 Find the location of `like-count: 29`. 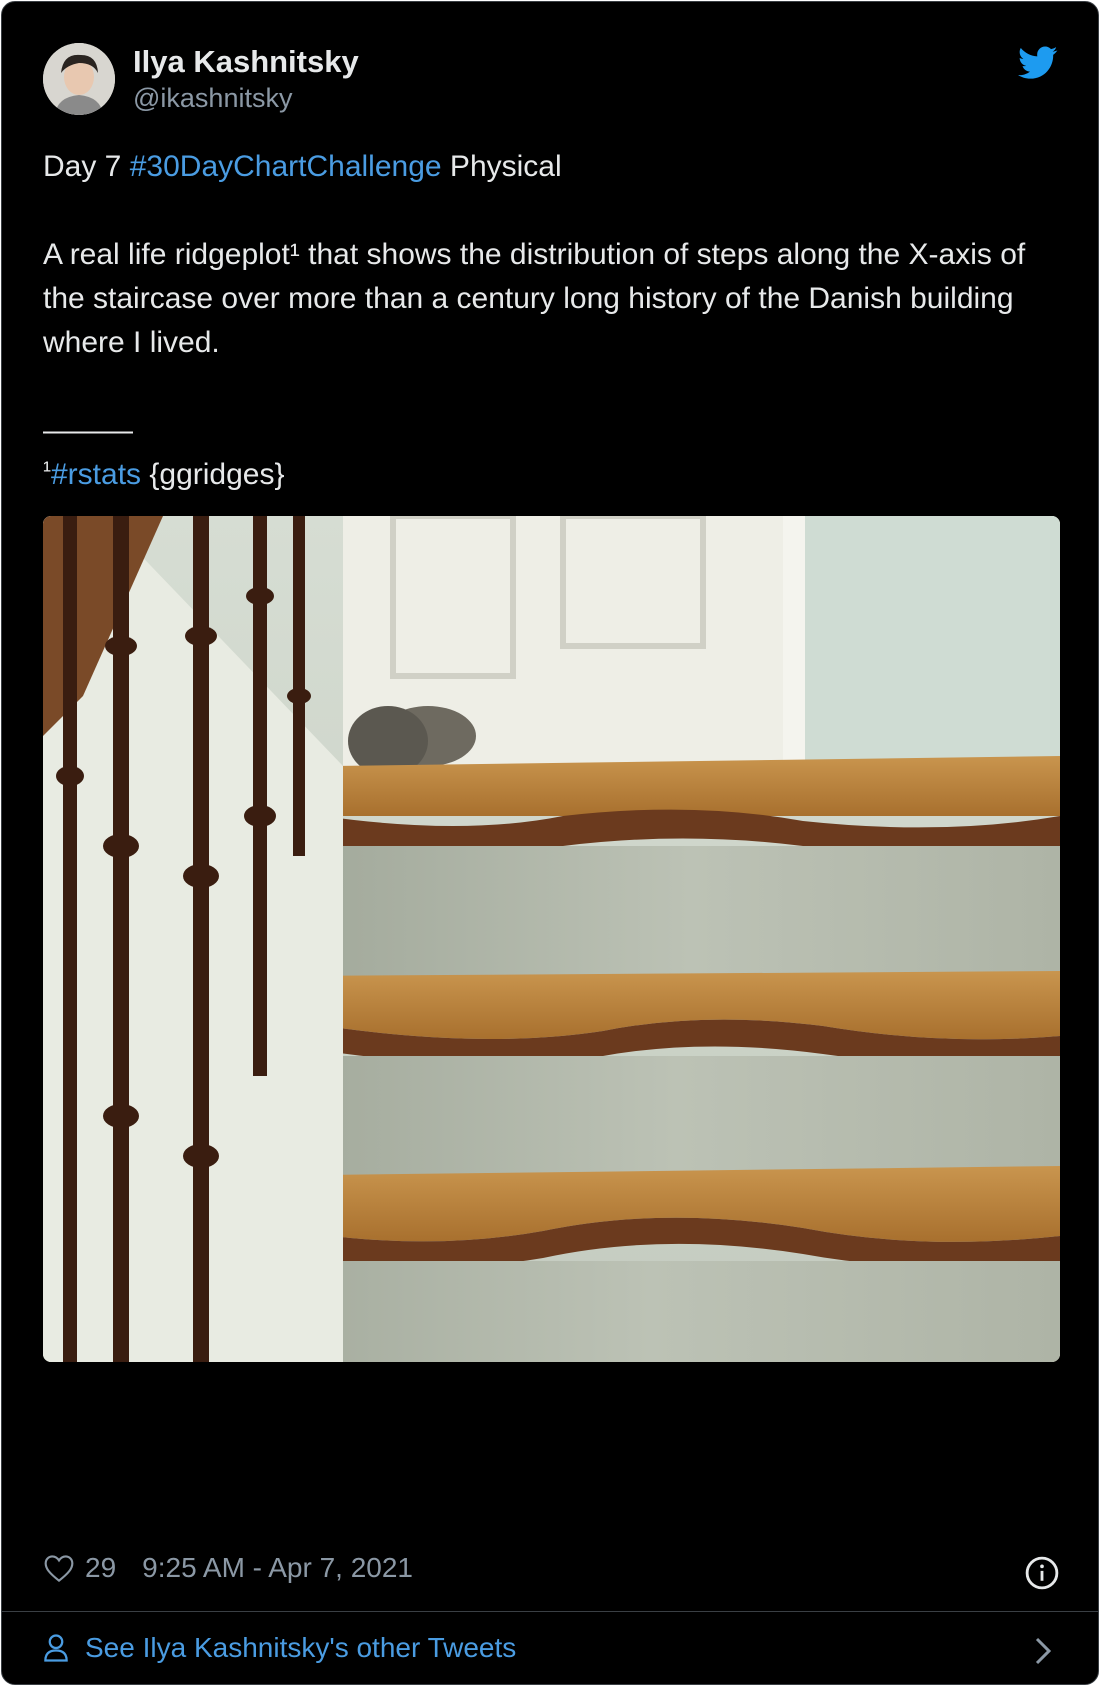

like-count: 29 is located at coordinates (100, 1568).